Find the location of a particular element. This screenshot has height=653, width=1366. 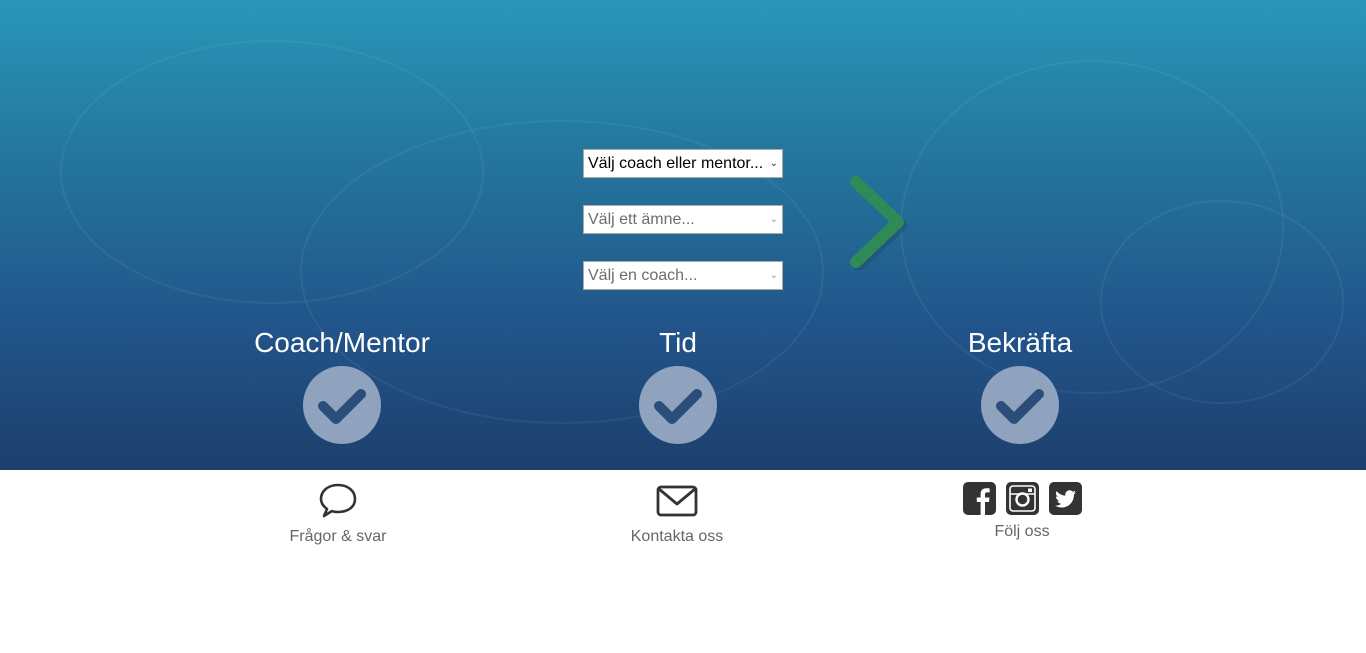

step-title: Coach/Mentor is located at coordinates (342, 342).